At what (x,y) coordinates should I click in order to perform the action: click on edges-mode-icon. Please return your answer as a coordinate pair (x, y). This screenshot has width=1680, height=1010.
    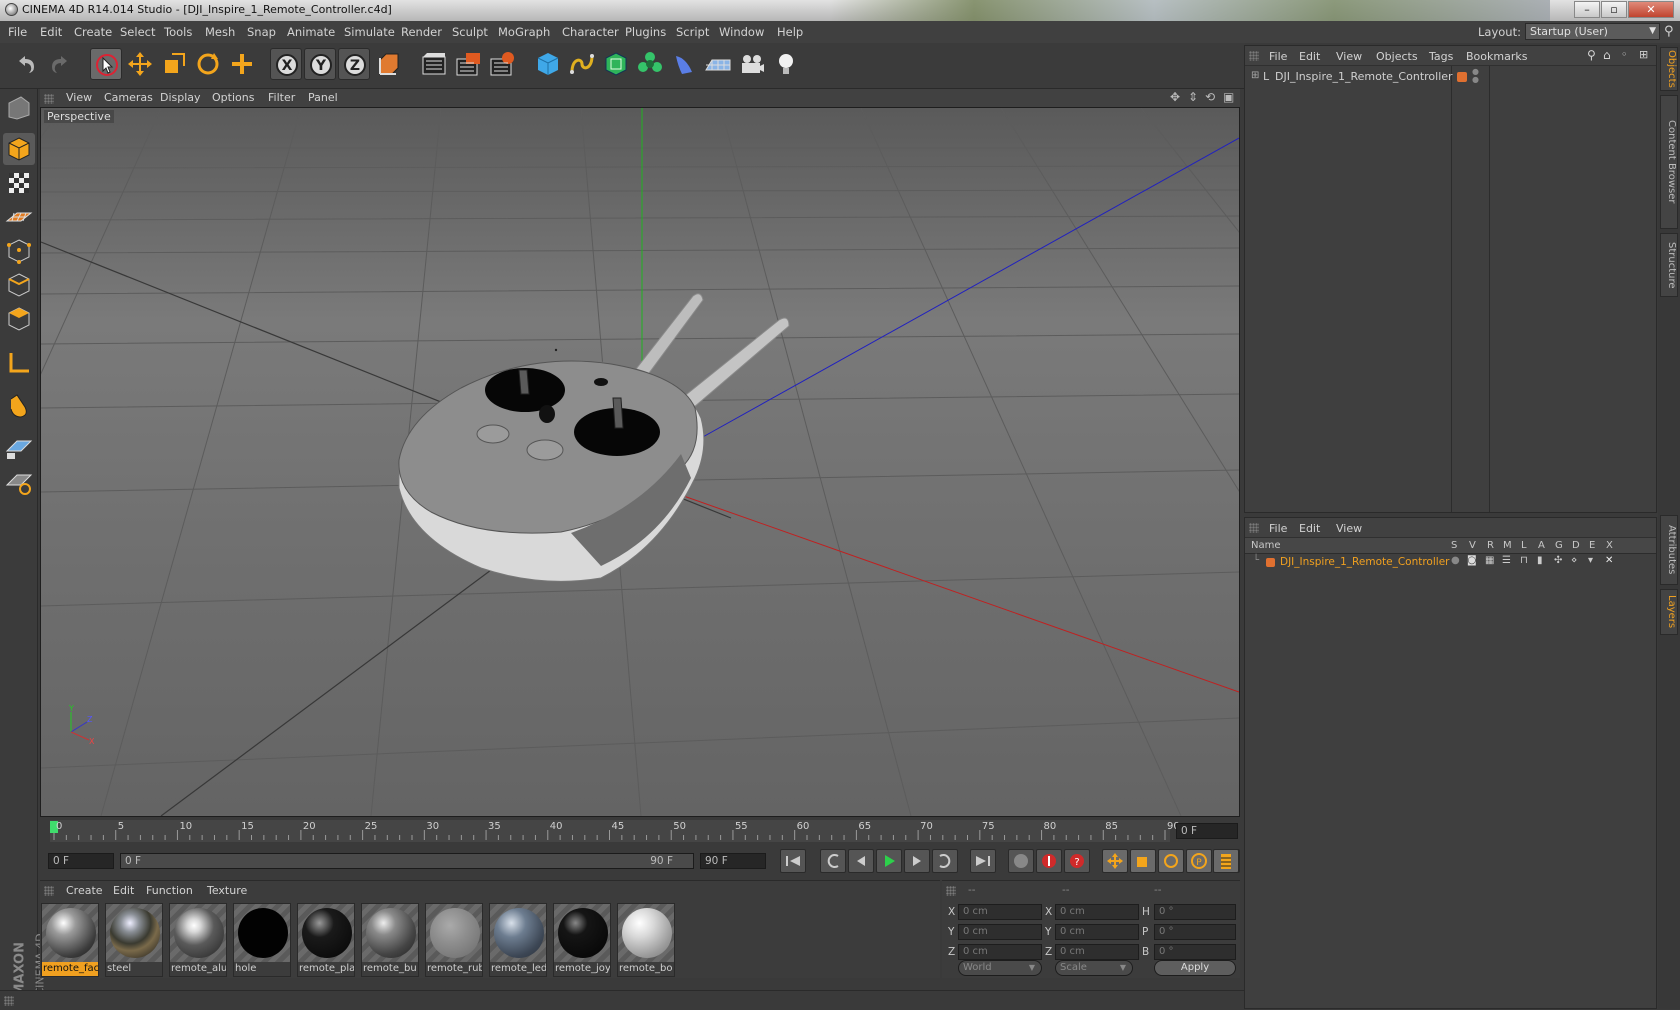
    Looking at the image, I should click on (19, 285).